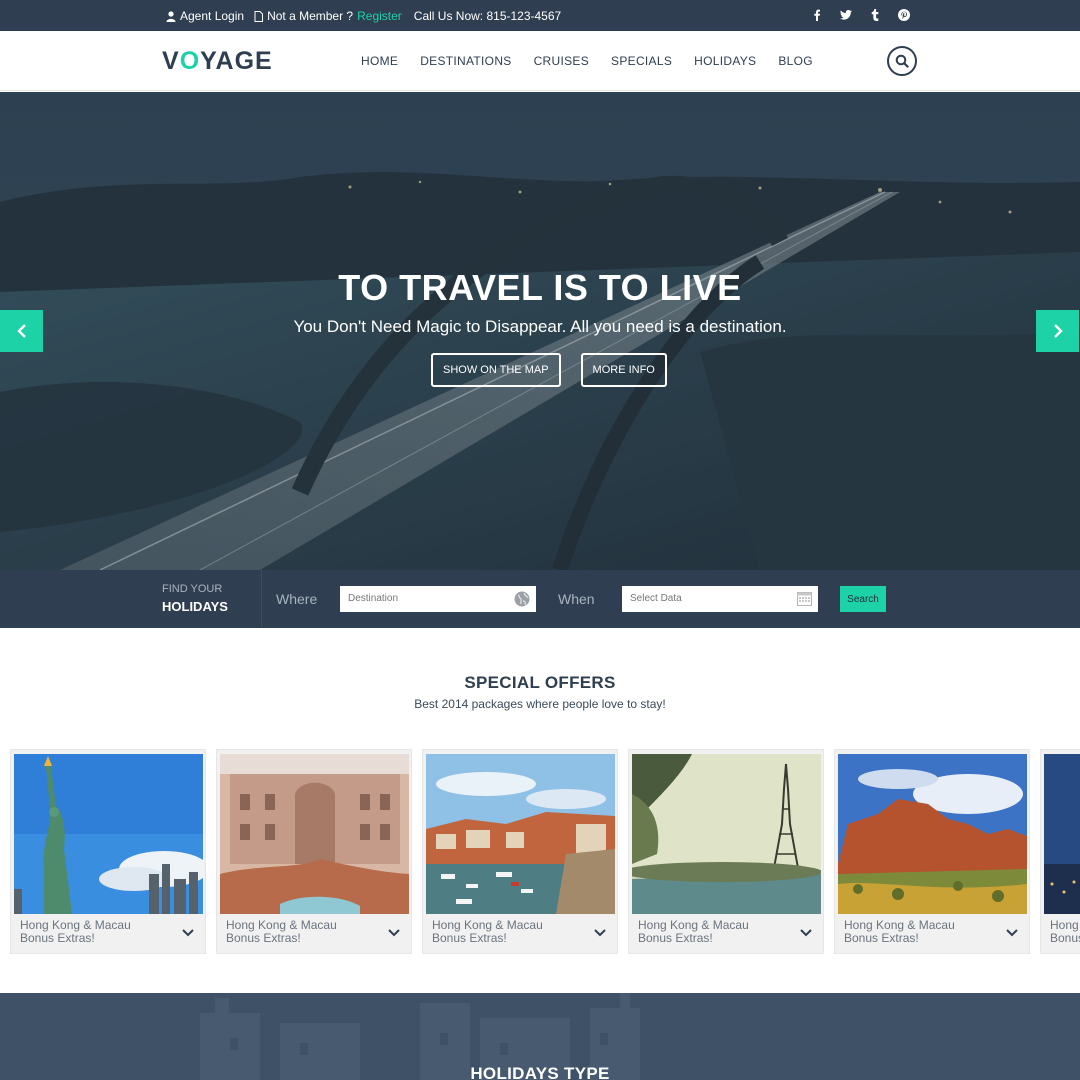 This screenshot has width=1080, height=1080. I want to click on slider-prev-button, so click(21, 331).